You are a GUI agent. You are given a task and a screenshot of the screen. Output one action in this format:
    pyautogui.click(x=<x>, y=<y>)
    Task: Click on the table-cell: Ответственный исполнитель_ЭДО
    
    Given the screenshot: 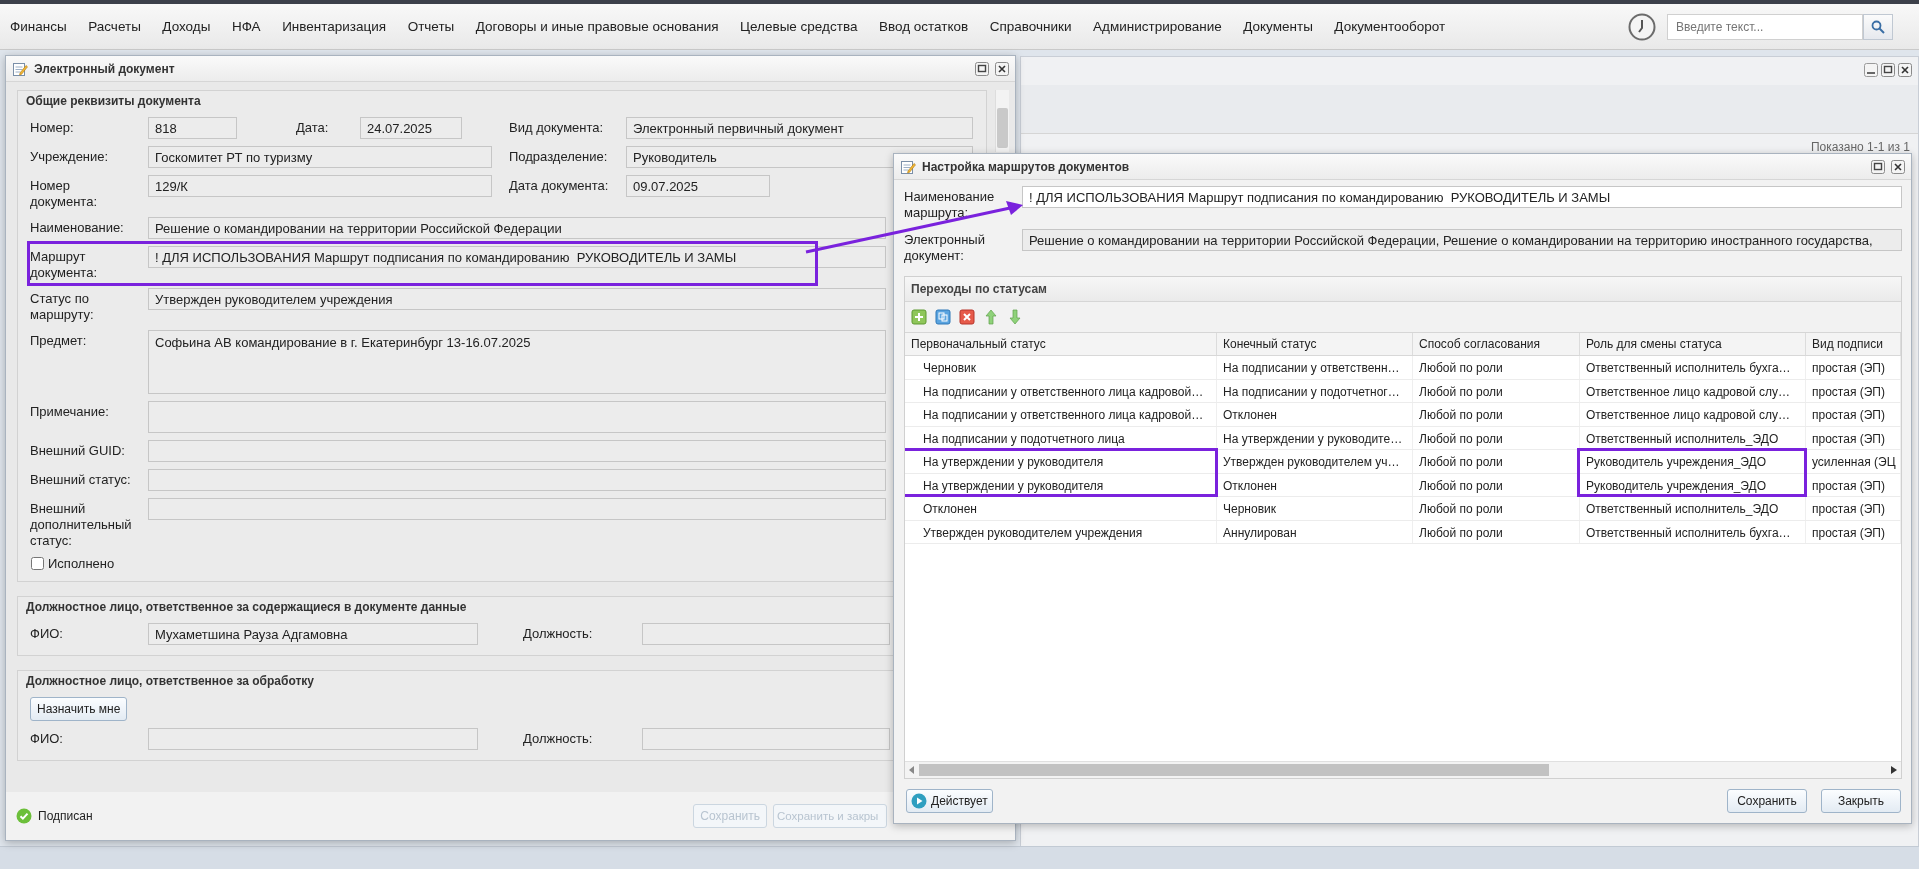 What is the action you would take?
    pyautogui.click(x=1693, y=508)
    